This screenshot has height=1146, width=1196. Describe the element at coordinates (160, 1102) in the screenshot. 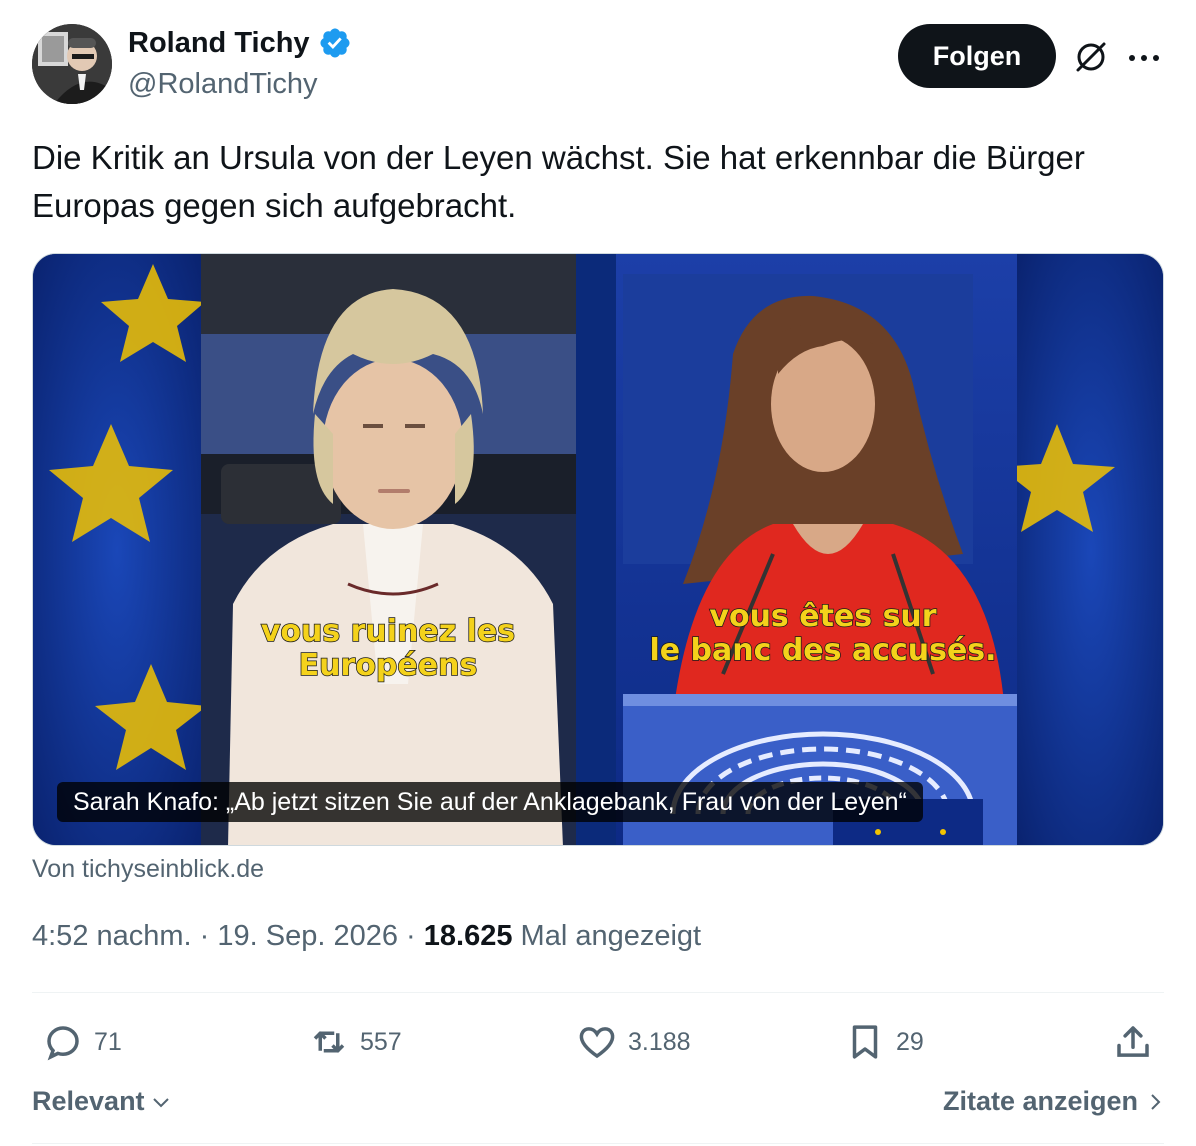

I see `chevron-down-icon` at that location.